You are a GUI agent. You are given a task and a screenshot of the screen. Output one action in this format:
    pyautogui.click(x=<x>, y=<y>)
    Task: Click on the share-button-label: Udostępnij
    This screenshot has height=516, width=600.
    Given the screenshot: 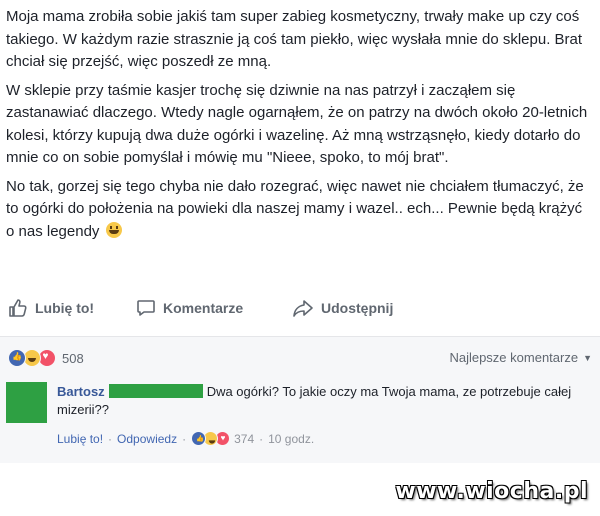 What is the action you would take?
    pyautogui.click(x=357, y=308)
    